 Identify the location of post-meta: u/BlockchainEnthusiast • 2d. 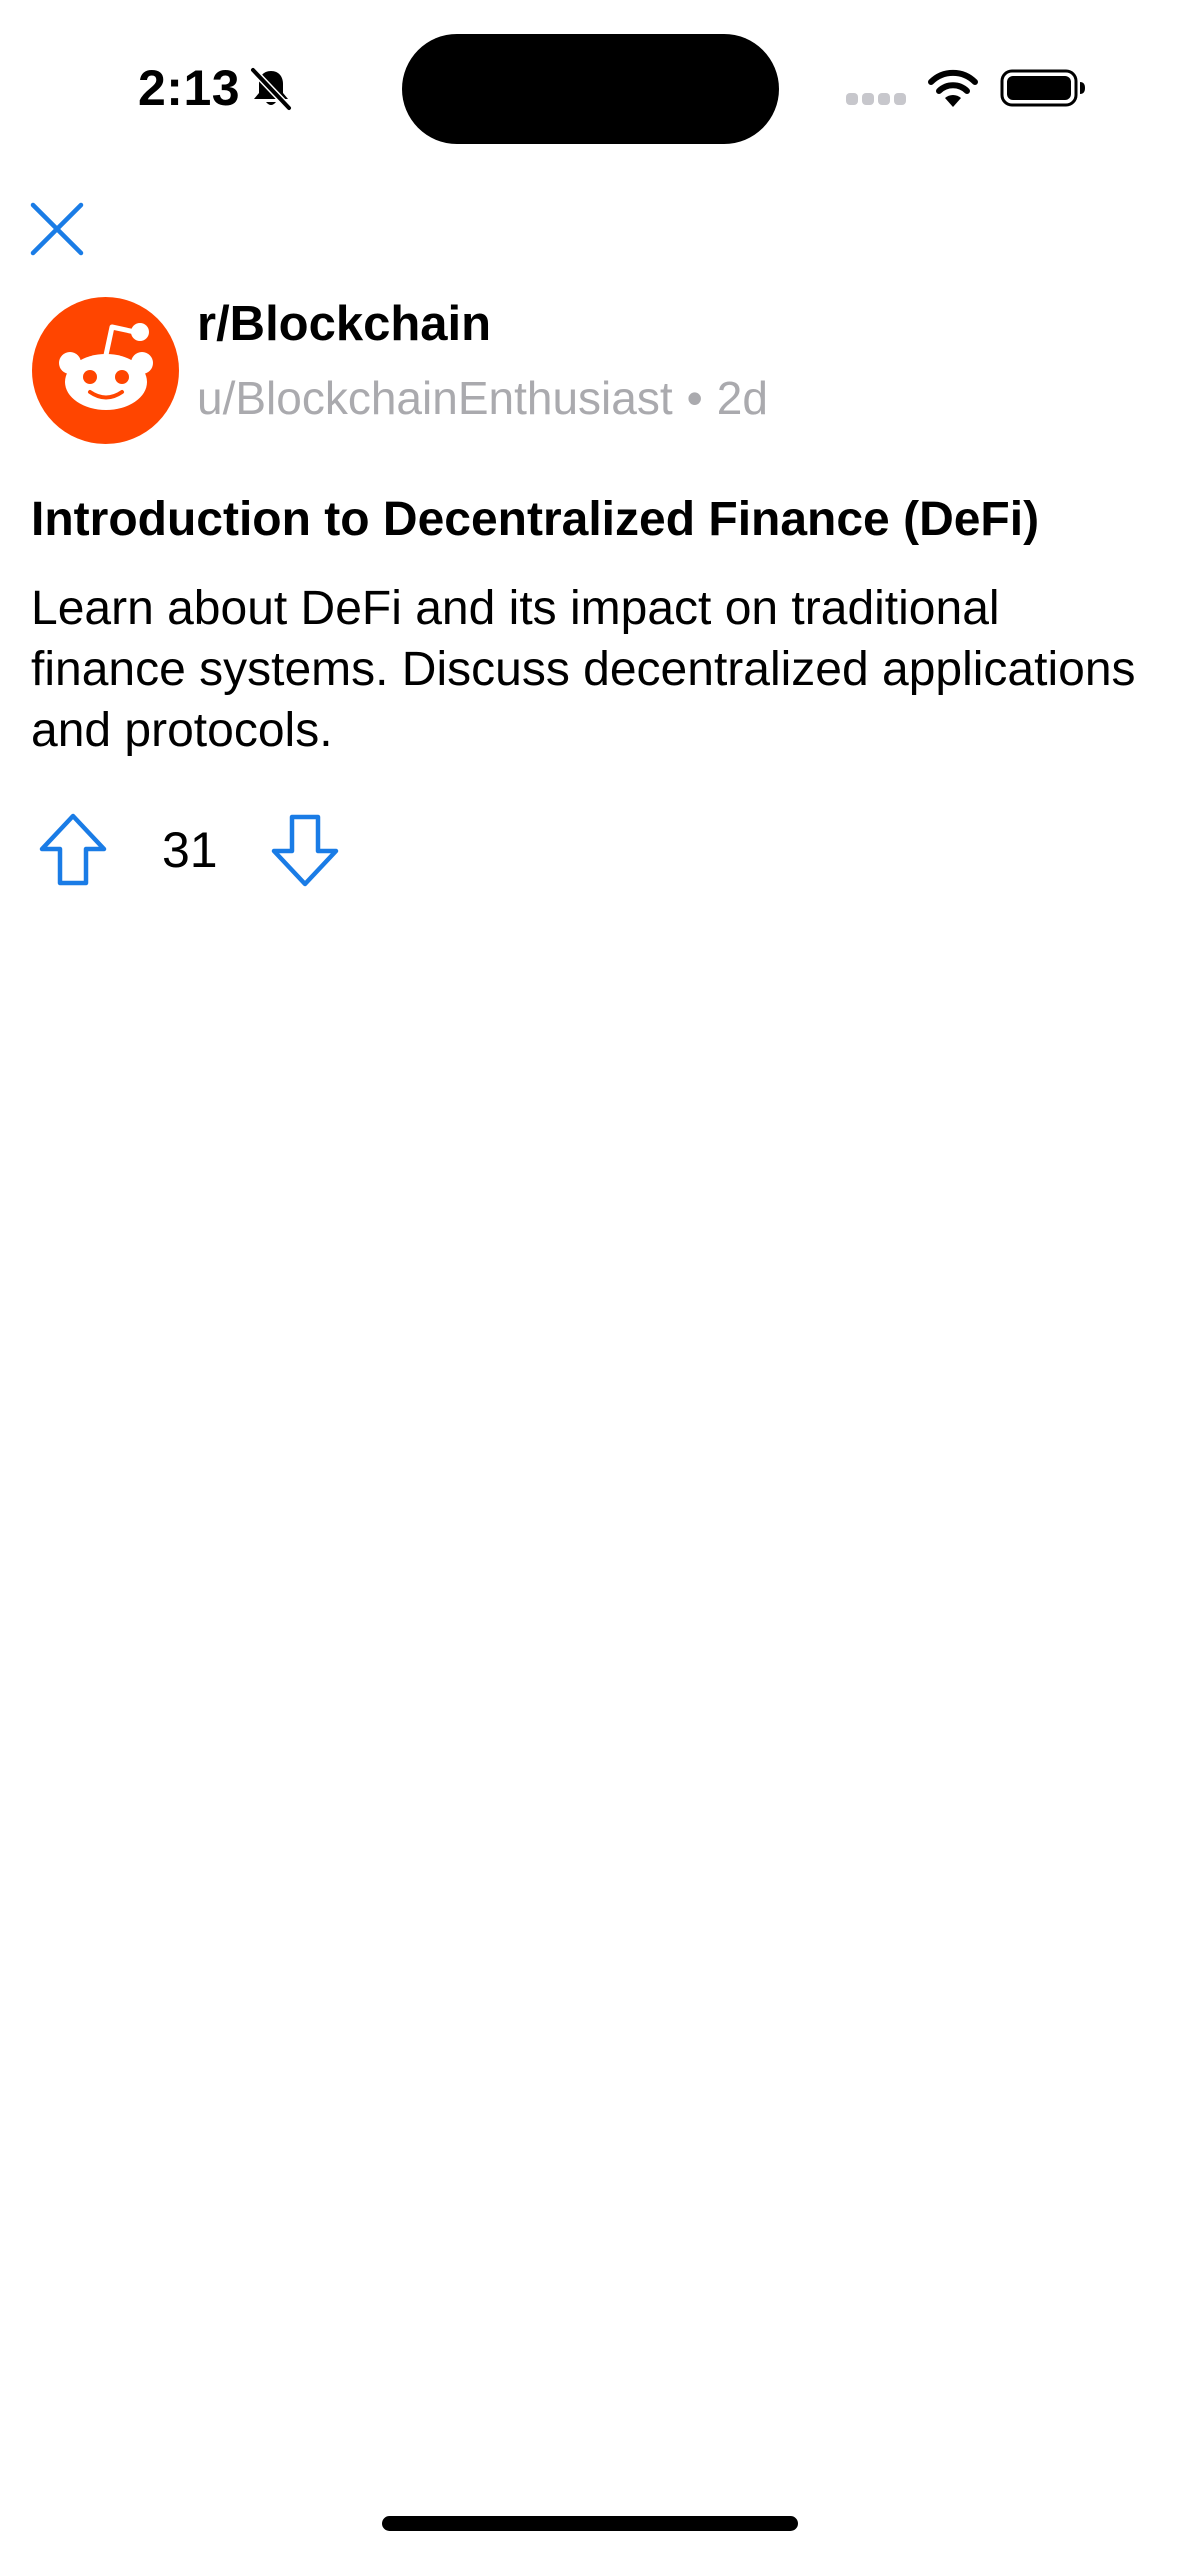
(482, 398).